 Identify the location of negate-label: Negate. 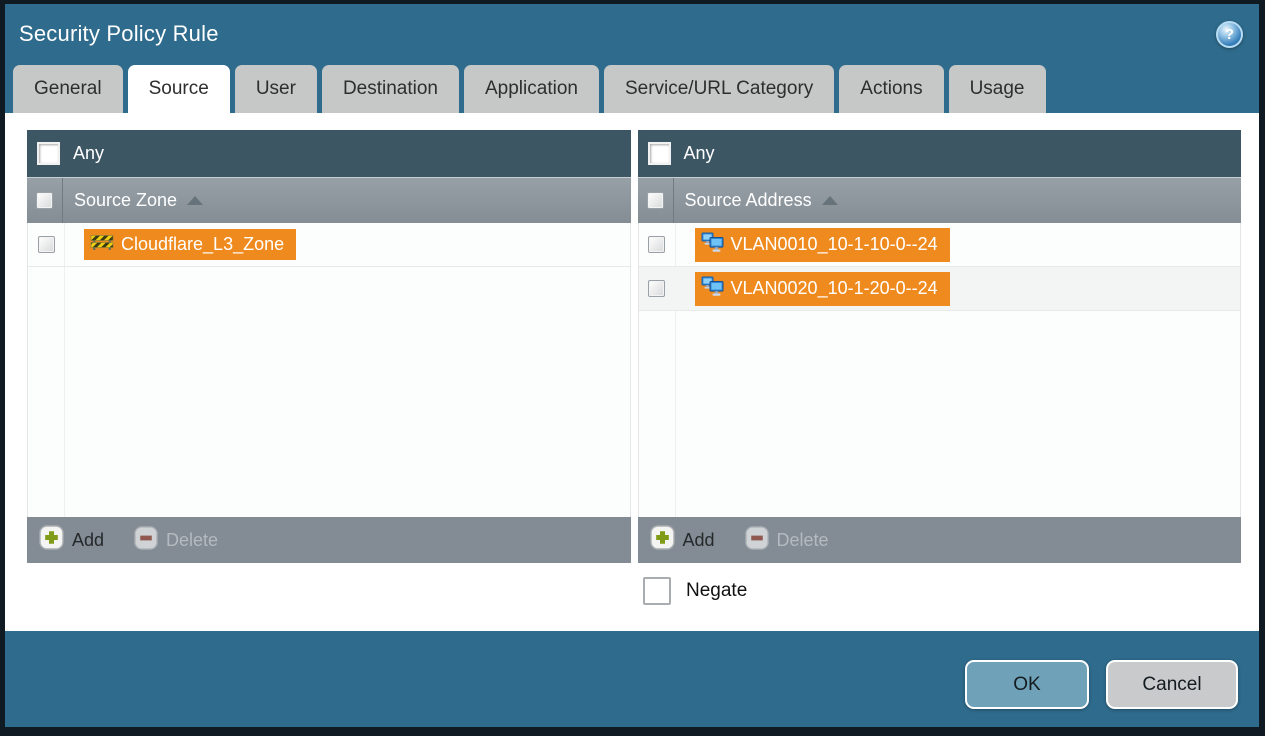
(717, 590).